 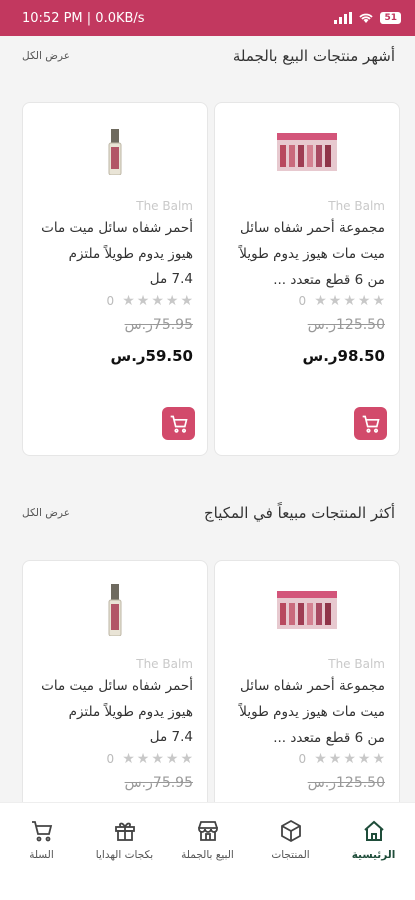 What do you see at coordinates (373, 855) in the screenshot?
I see `nav-label: الرئيسية` at bounding box center [373, 855].